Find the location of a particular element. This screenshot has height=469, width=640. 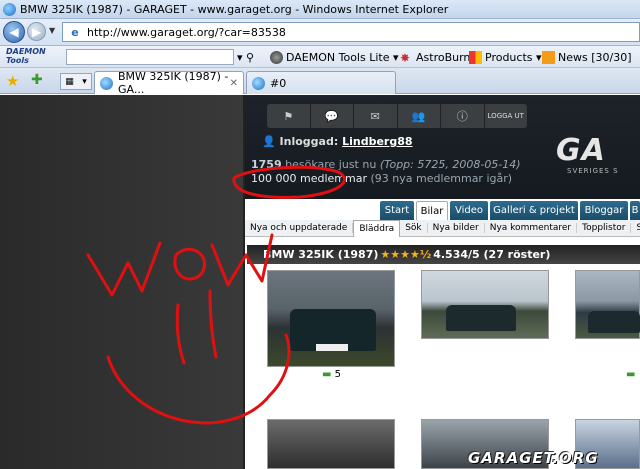

tab-garaget: BMW 325IK (1987) - GA... ✕ is located at coordinates (169, 83).